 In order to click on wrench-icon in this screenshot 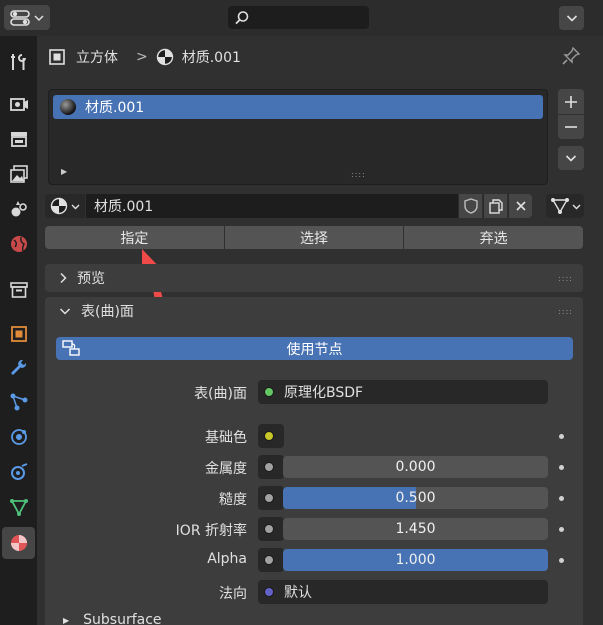, I will do `click(18, 367)`.